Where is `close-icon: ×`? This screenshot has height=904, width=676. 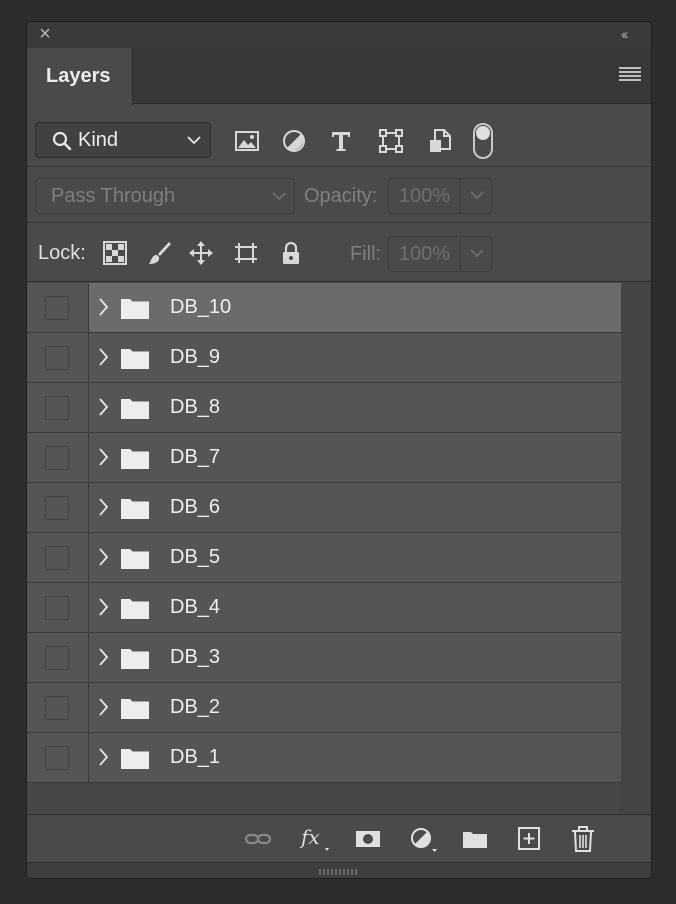
close-icon: × is located at coordinates (45, 34).